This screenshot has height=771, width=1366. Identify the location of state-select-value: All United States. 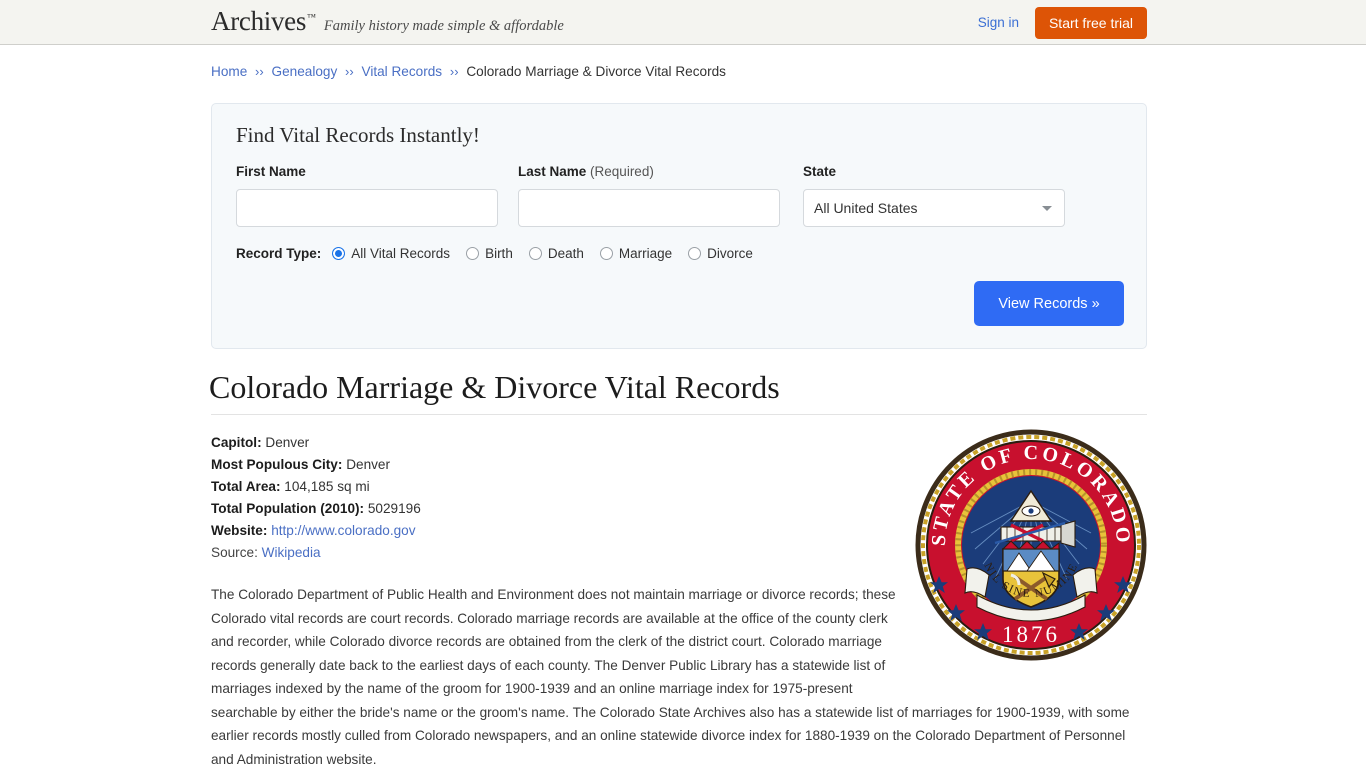
(866, 208).